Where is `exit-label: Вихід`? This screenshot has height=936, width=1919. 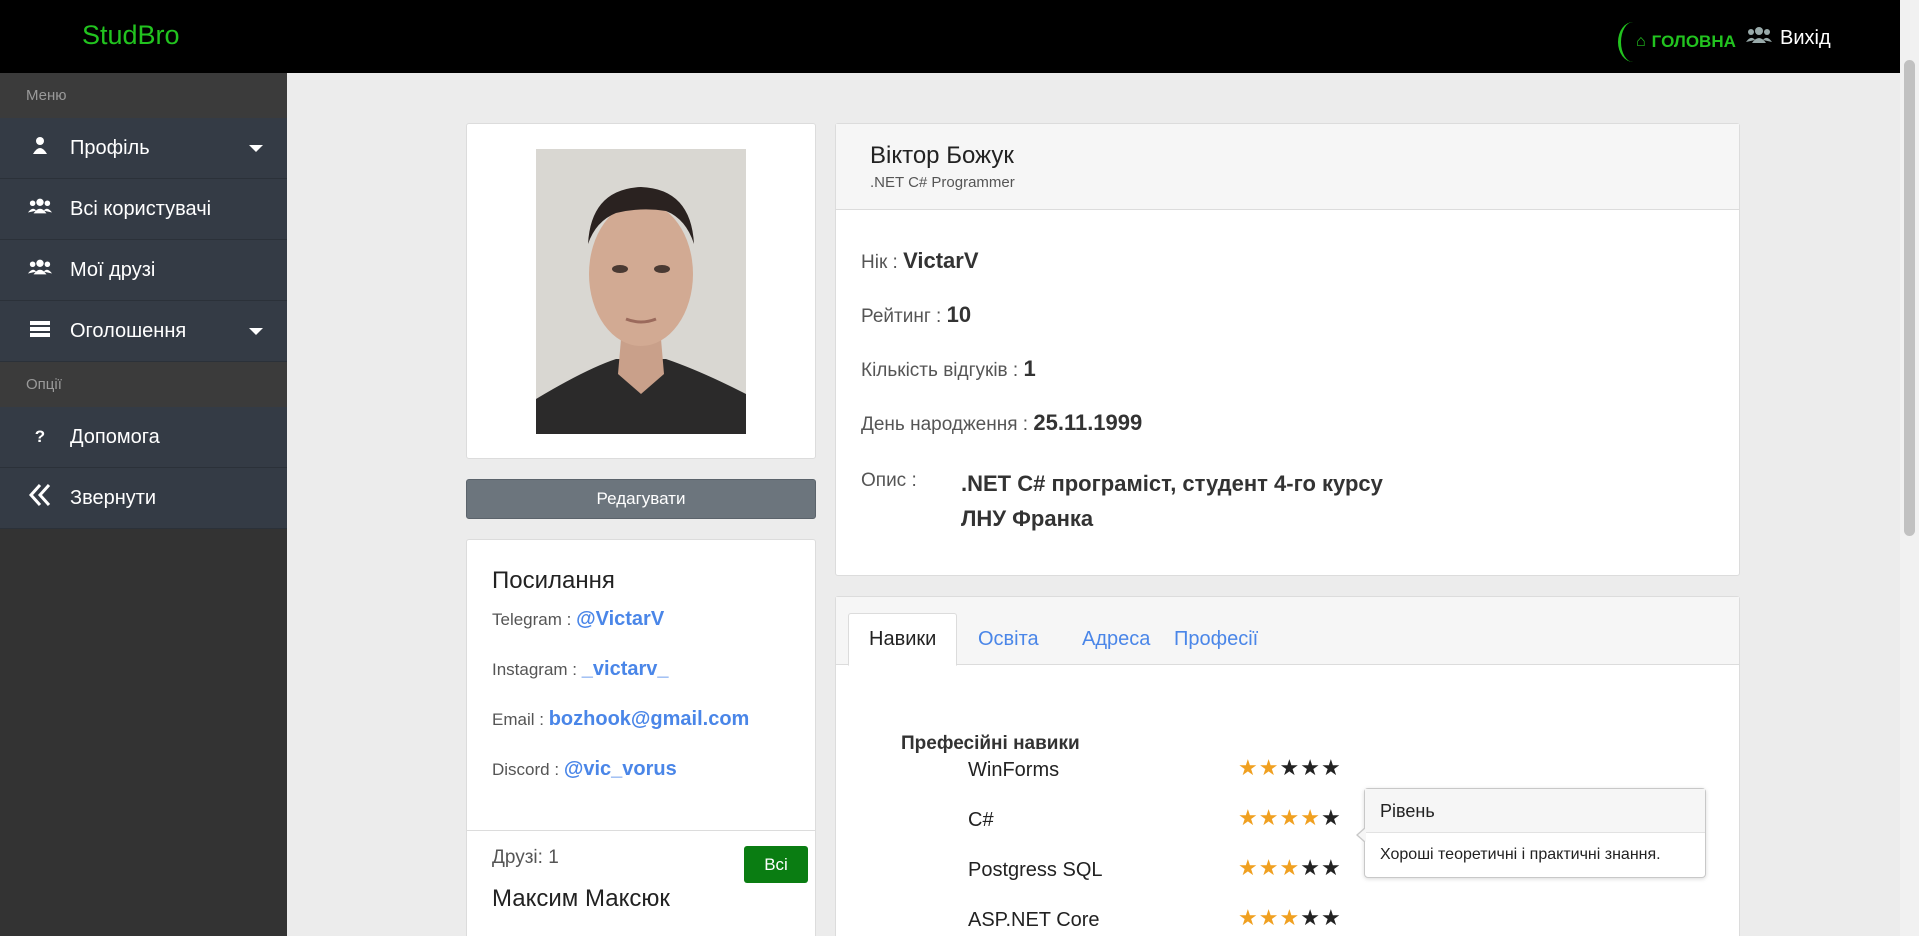 exit-label: Вихід is located at coordinates (1805, 37).